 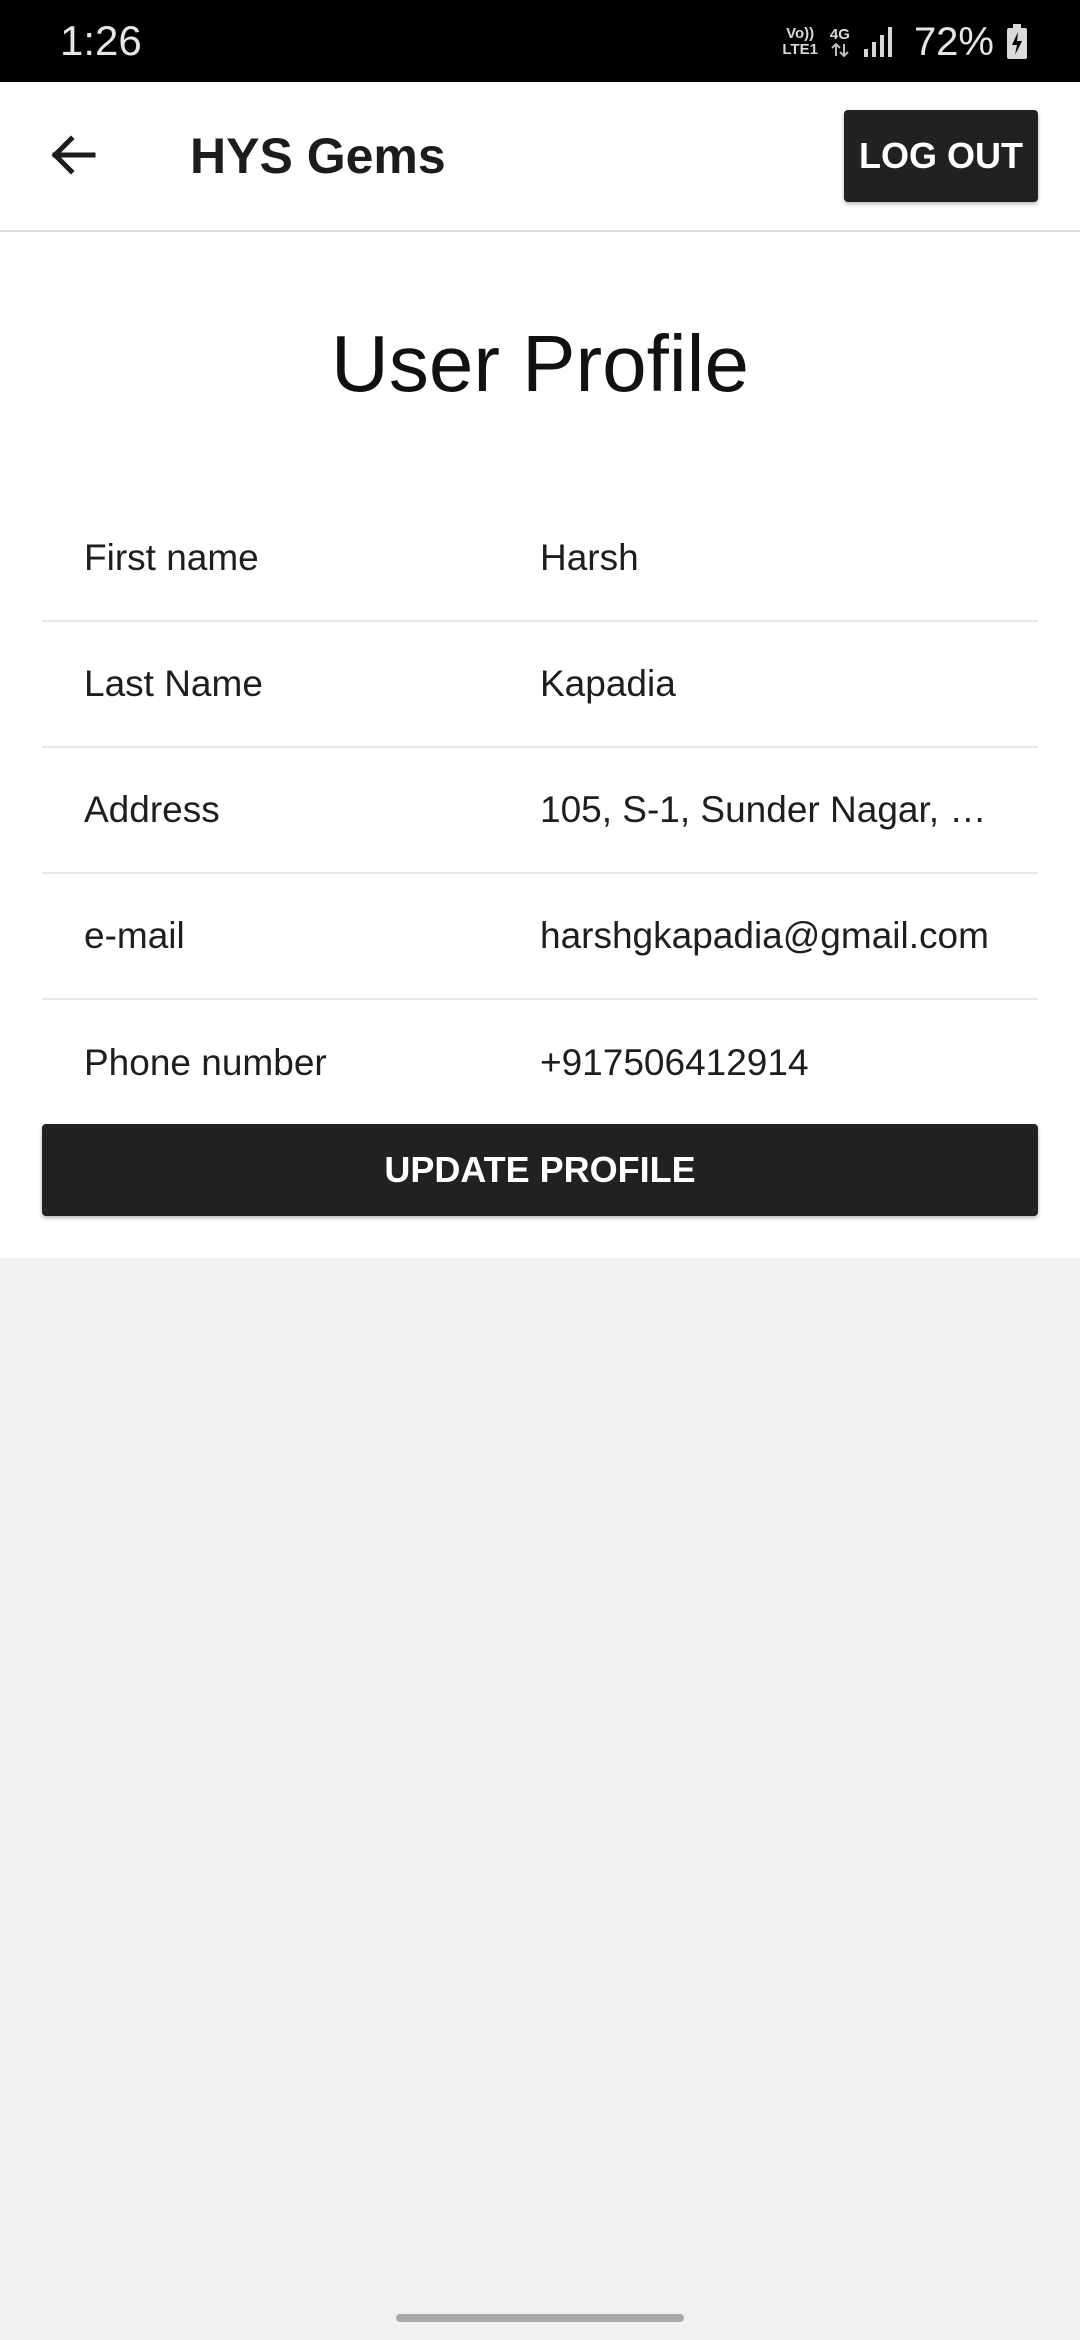 I want to click on address-label: Address, so click(x=152, y=809).